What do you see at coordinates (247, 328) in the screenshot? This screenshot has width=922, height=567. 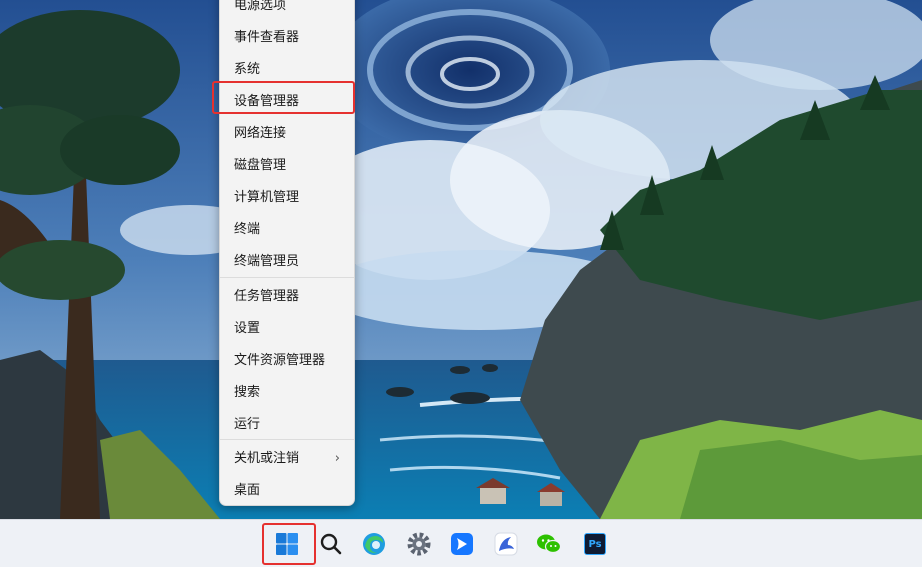 I see `menu-item-label: 设置` at bounding box center [247, 328].